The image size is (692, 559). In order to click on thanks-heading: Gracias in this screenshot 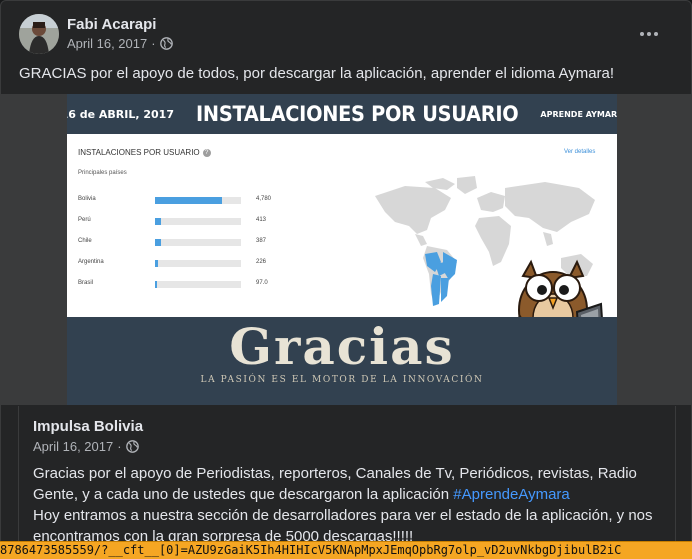, I will do `click(342, 346)`.